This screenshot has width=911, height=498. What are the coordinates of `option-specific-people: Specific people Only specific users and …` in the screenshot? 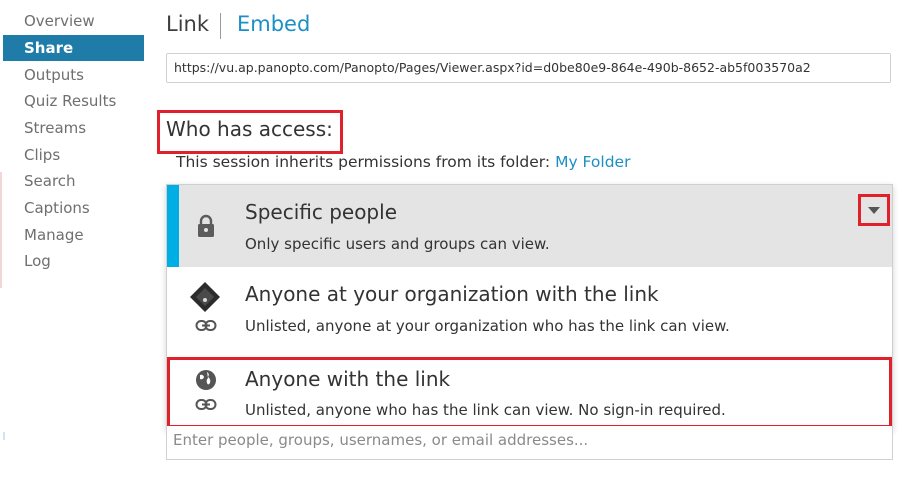 It's located at (529, 226).